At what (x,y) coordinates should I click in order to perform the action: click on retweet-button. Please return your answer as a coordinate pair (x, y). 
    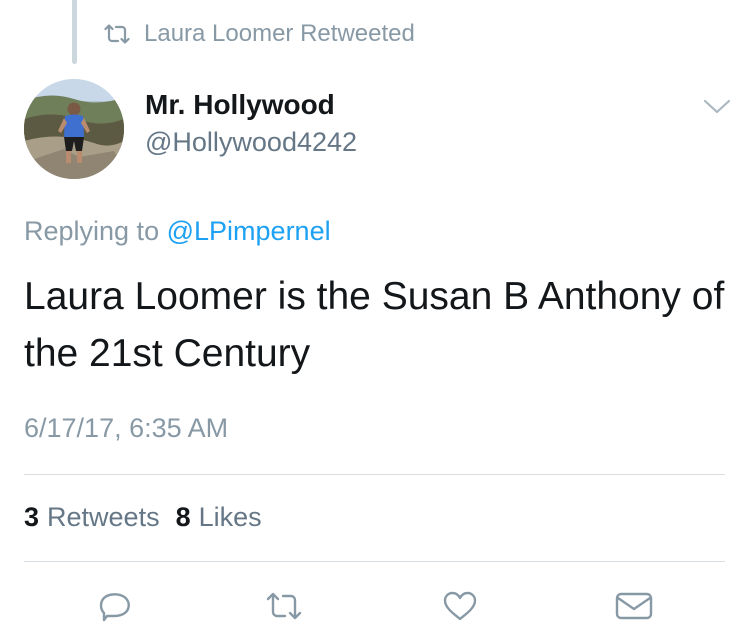
    Looking at the image, I should click on (284, 606).